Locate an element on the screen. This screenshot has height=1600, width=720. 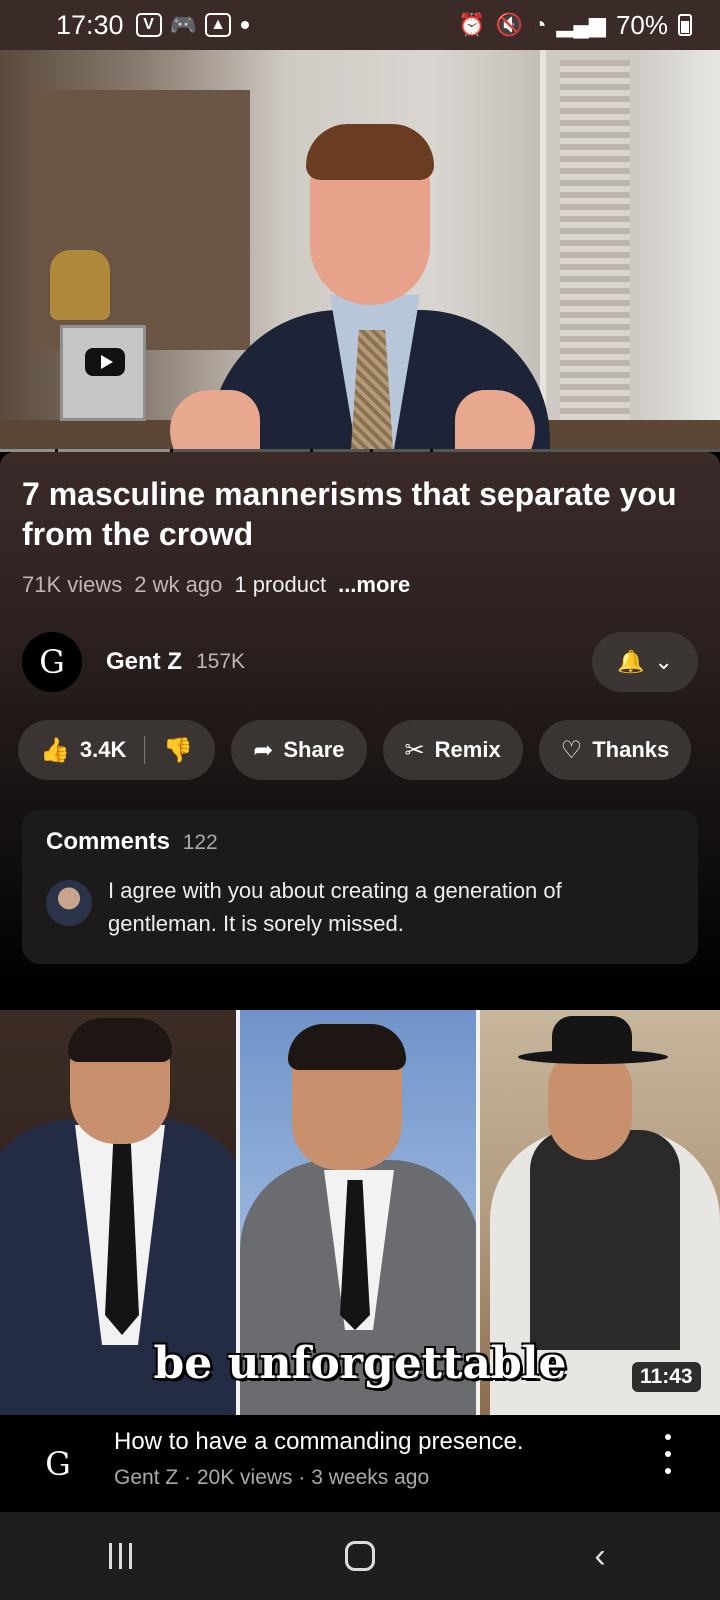
remix-label: Remix is located at coordinates (467, 749).